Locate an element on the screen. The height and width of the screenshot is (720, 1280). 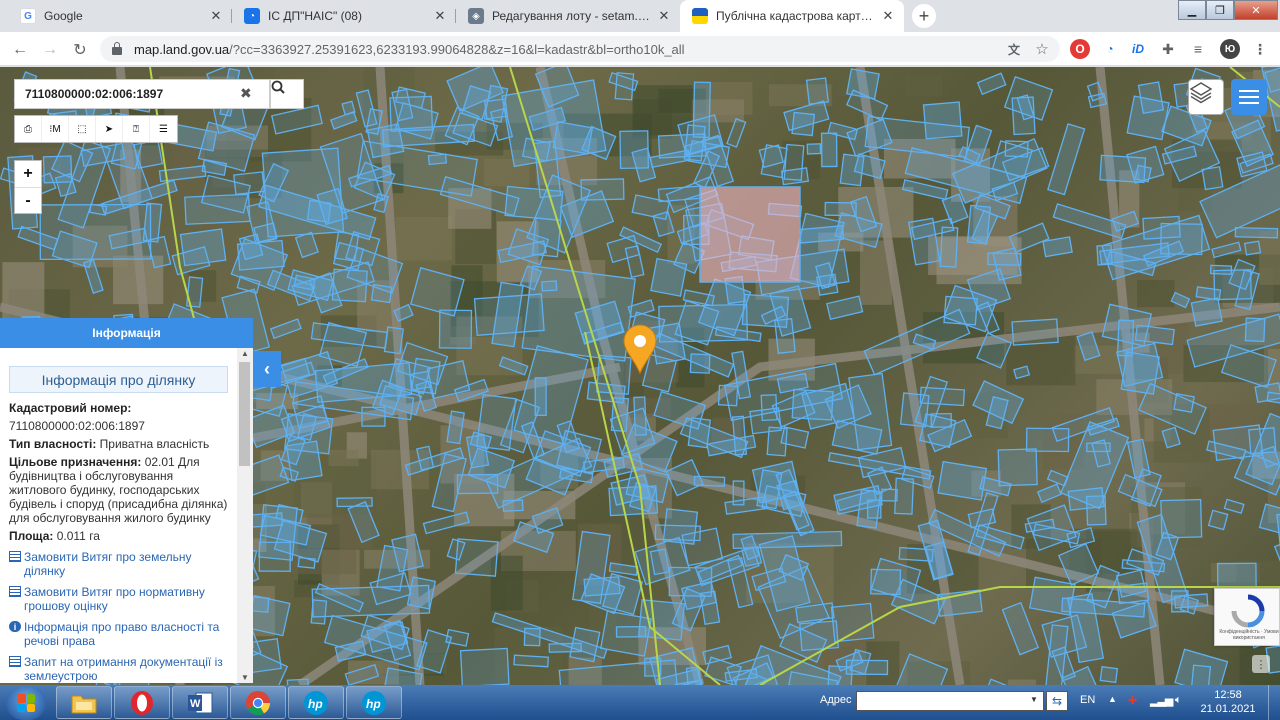
pointer-icon: ➤ is located at coordinates (109, 129).